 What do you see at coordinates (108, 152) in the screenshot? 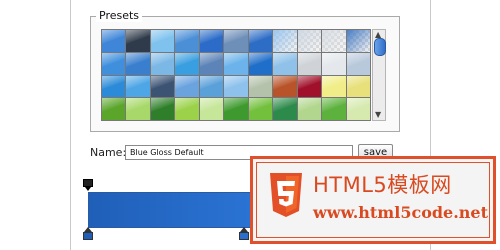
I see `name-label: Name:` at bounding box center [108, 152].